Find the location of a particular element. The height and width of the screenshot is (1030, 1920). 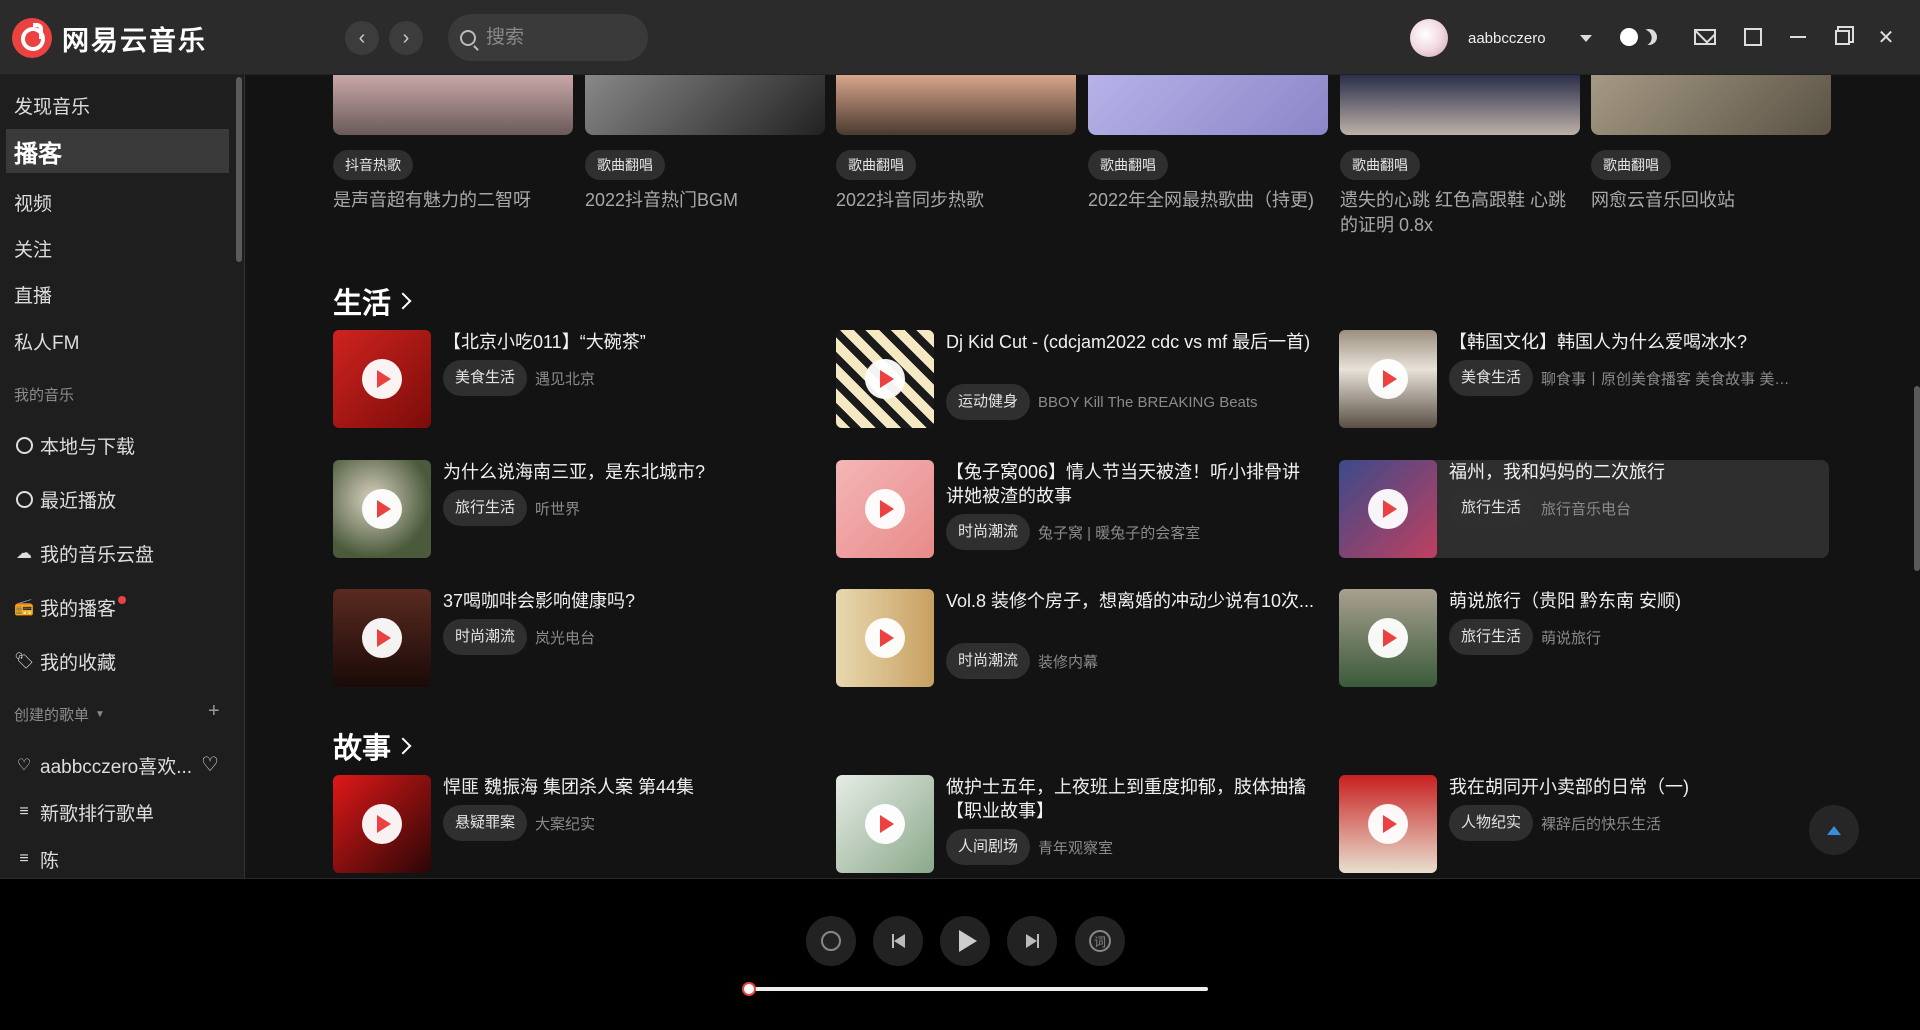

podcast-title: 为什么说海南三亚，是东北城市? is located at coordinates (628, 472).